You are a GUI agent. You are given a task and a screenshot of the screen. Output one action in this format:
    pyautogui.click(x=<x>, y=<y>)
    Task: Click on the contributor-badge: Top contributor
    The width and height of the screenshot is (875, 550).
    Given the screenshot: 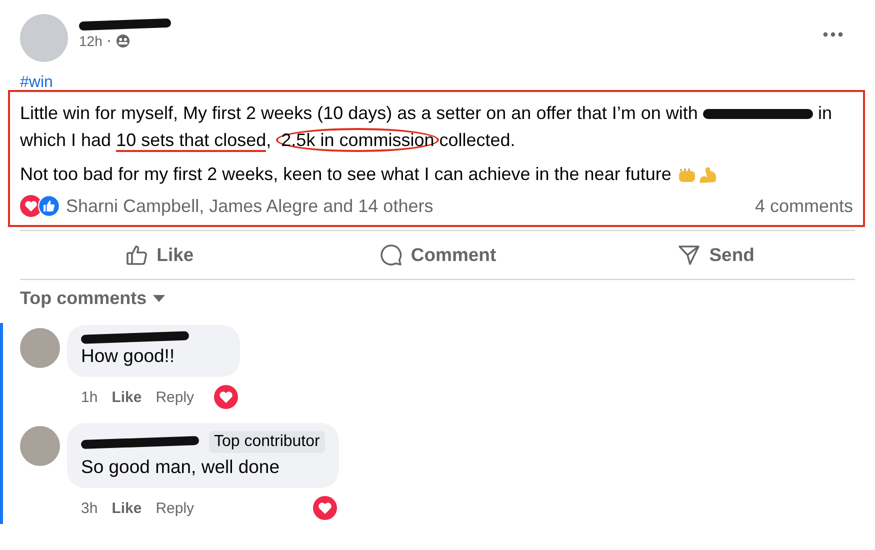 What is the action you would take?
    pyautogui.click(x=267, y=442)
    